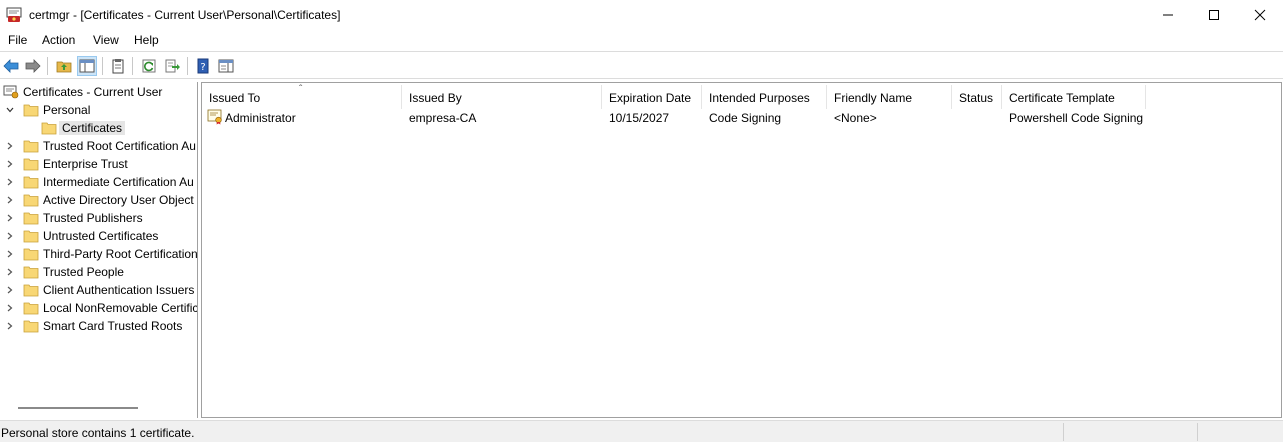 Image resolution: width=1283 pixels, height=442 pixels. Describe the element at coordinates (443, 118) in the screenshot. I see `cell-issued-by: empresa-CA` at that location.